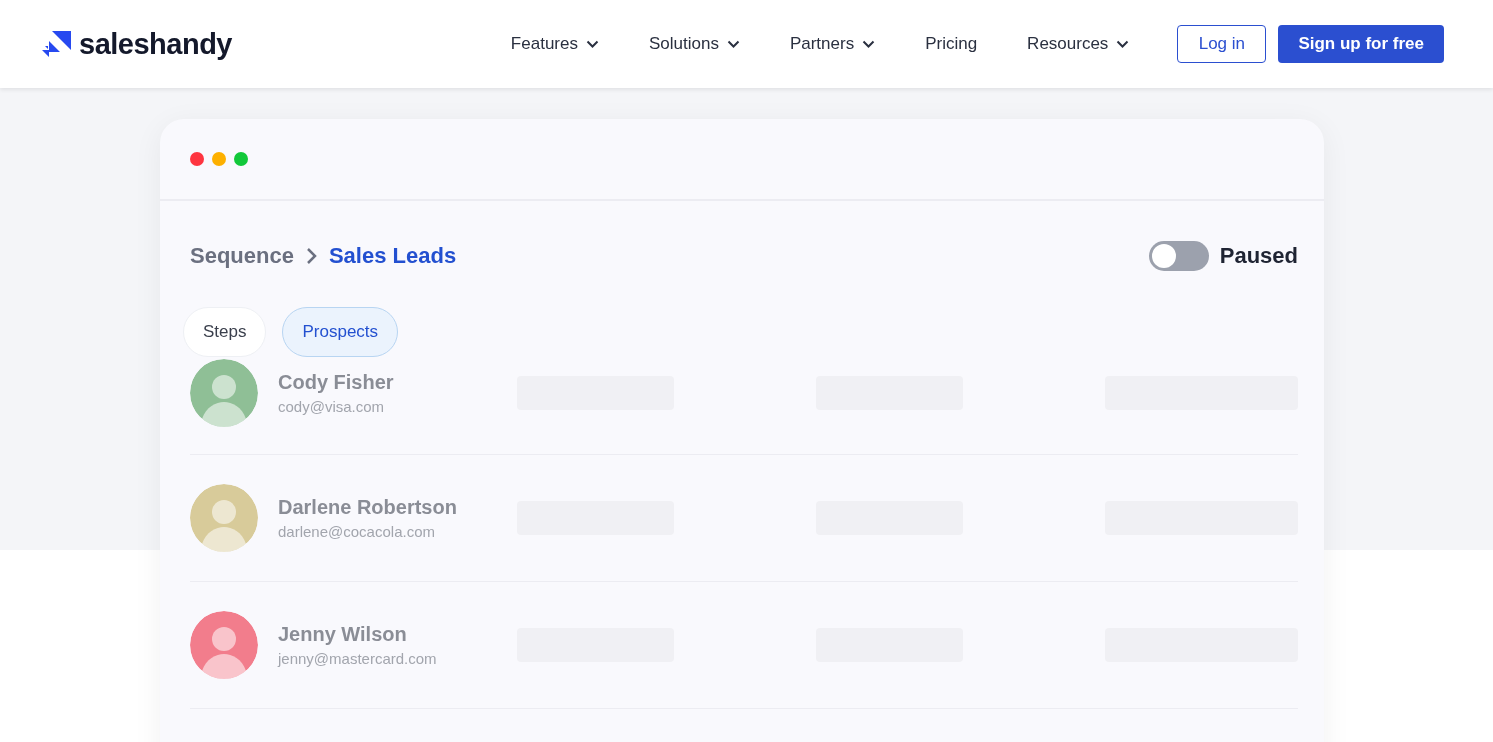  Describe the element at coordinates (392, 256) in the screenshot. I see `breadcrumb-current: Sales Leads` at that location.